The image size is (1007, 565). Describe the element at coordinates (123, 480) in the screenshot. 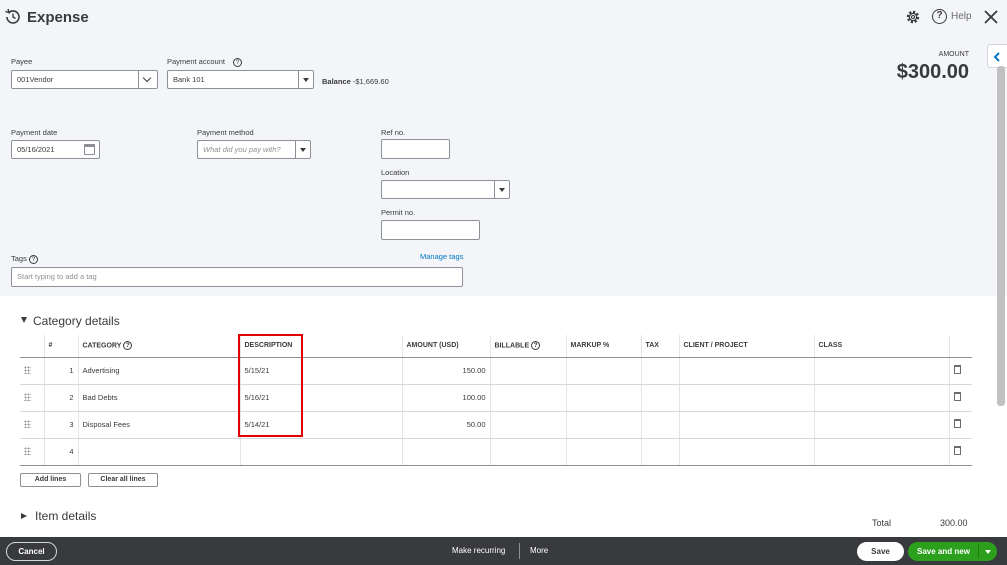

I see `clear-all-lines-button: Clear all lines` at that location.